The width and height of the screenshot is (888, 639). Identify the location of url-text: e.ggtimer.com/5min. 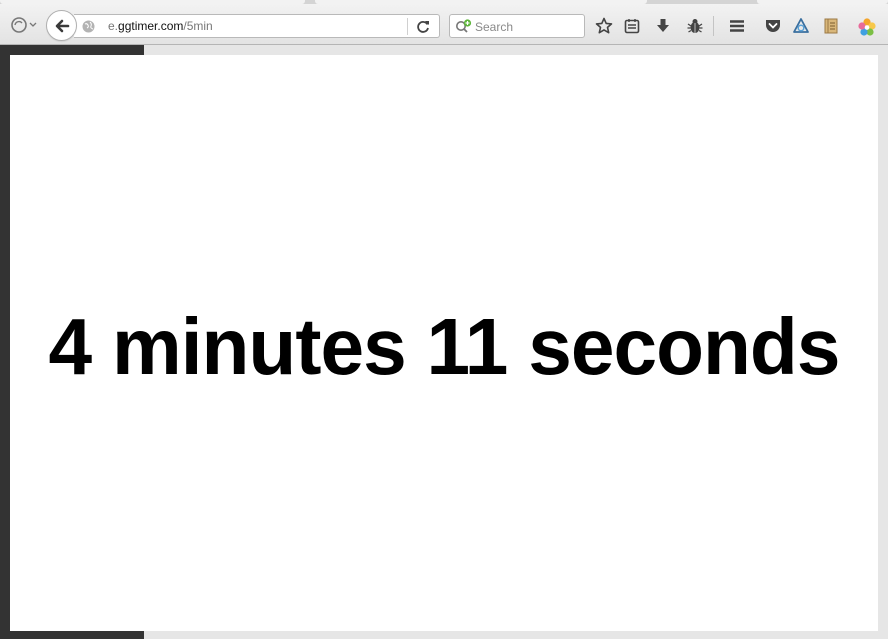
(160, 26).